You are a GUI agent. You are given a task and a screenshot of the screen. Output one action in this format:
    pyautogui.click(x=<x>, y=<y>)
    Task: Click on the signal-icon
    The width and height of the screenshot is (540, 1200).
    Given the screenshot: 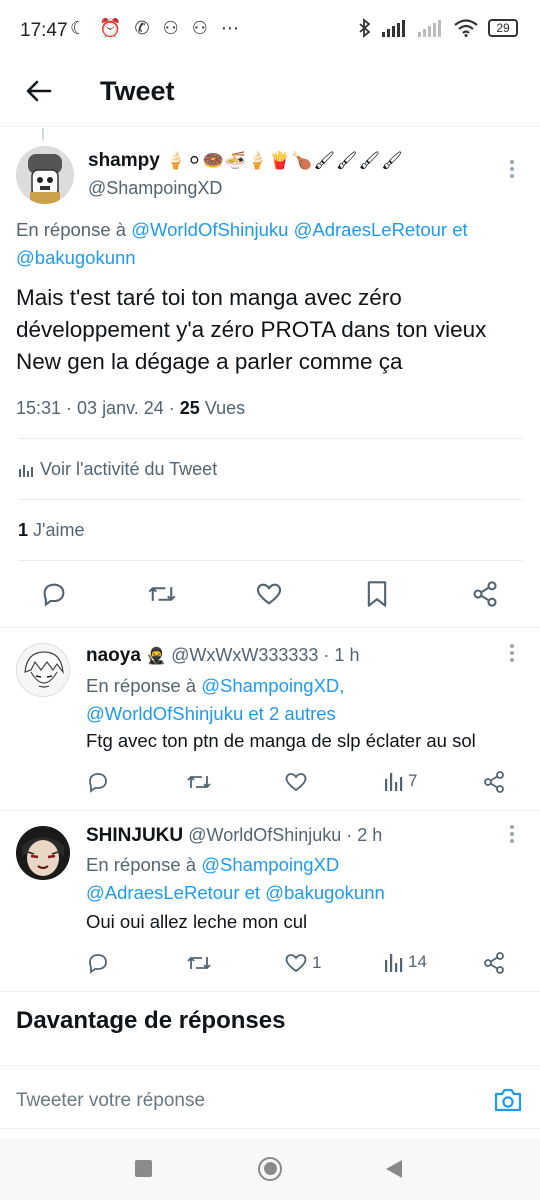 What is the action you would take?
    pyautogui.click(x=393, y=28)
    